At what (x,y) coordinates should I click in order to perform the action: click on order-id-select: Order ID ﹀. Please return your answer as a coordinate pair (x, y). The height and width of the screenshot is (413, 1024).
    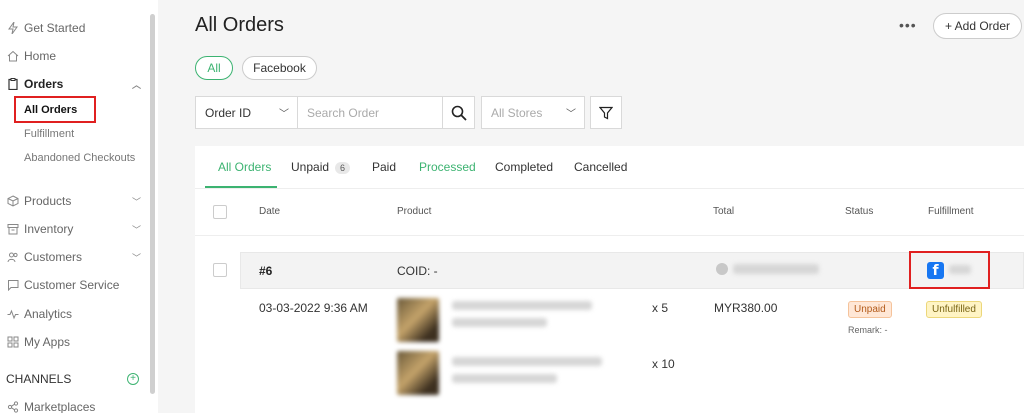
    Looking at the image, I should click on (246, 112).